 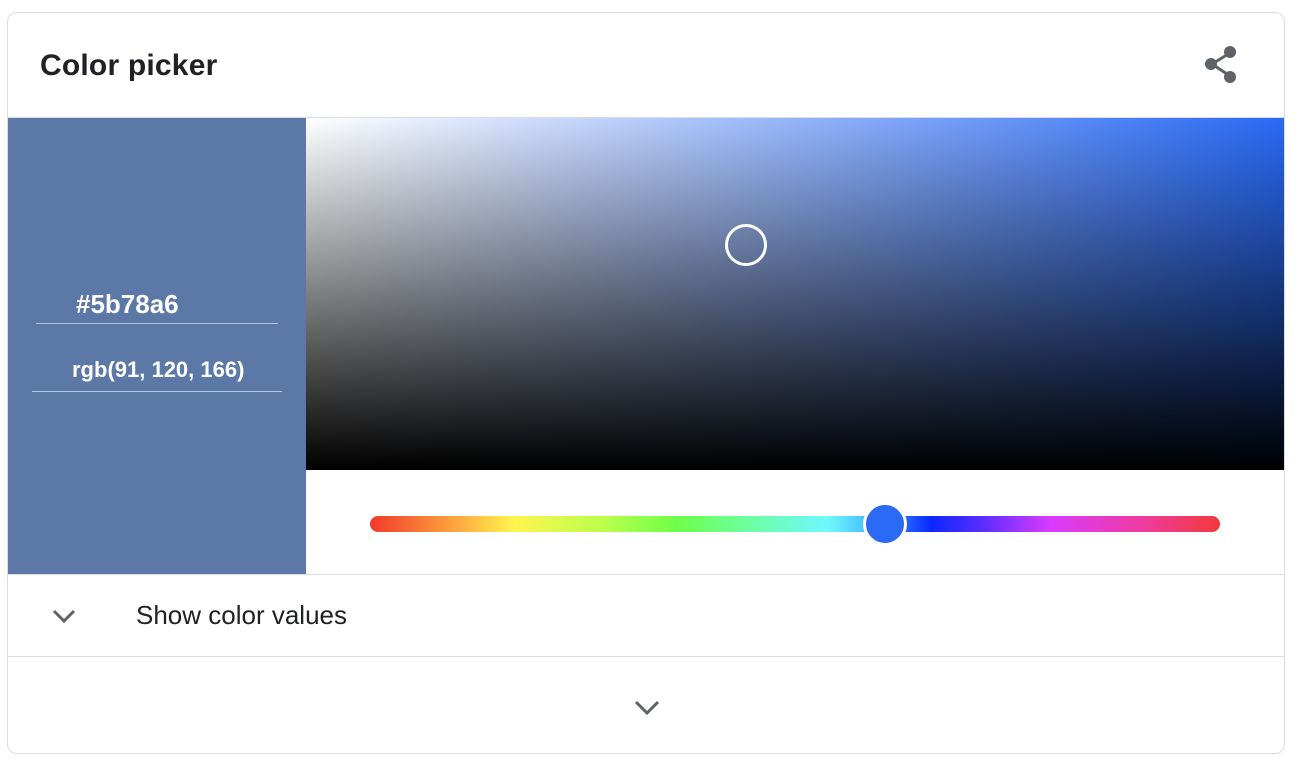 I want to click on card-title: Color picker, so click(x=129, y=65).